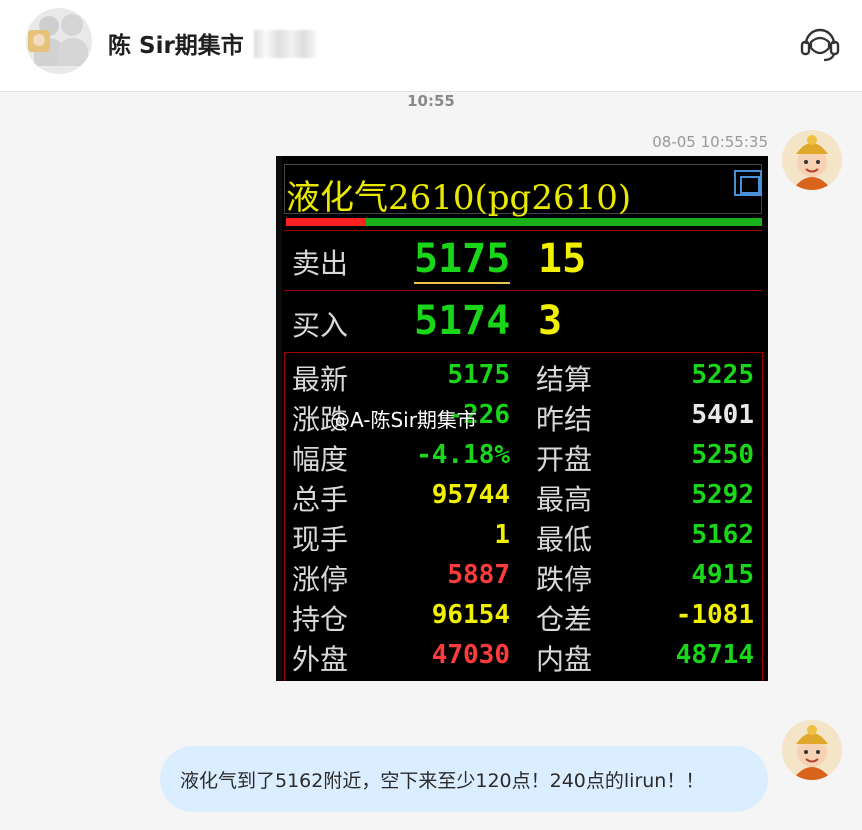 This screenshot has width=862, height=830. Describe the element at coordinates (564, 222) in the screenshot. I see `buy-ratio-bar` at that location.